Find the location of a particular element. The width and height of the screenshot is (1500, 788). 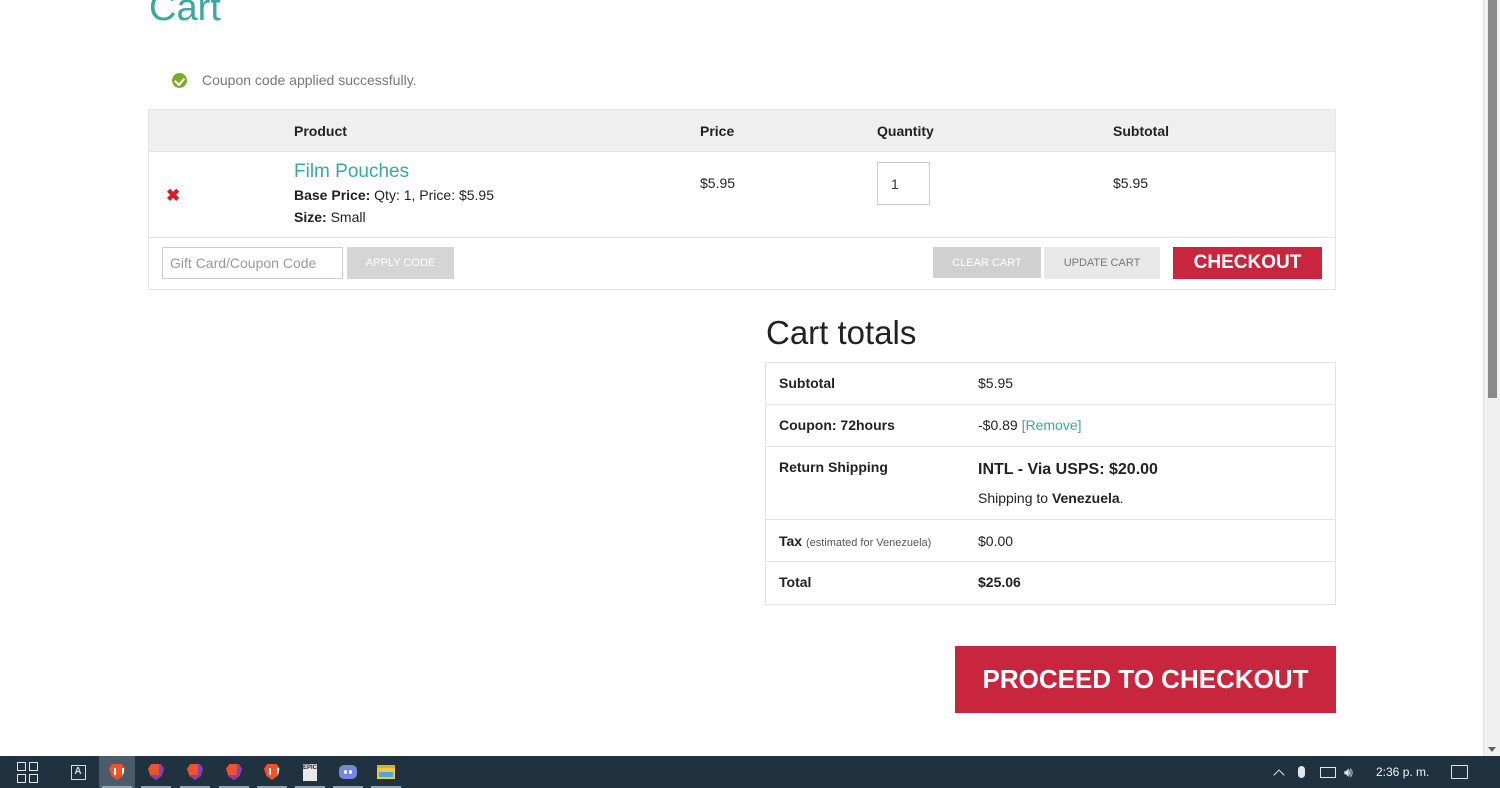

apply-code-button: APPLY CODE is located at coordinates (400, 263).